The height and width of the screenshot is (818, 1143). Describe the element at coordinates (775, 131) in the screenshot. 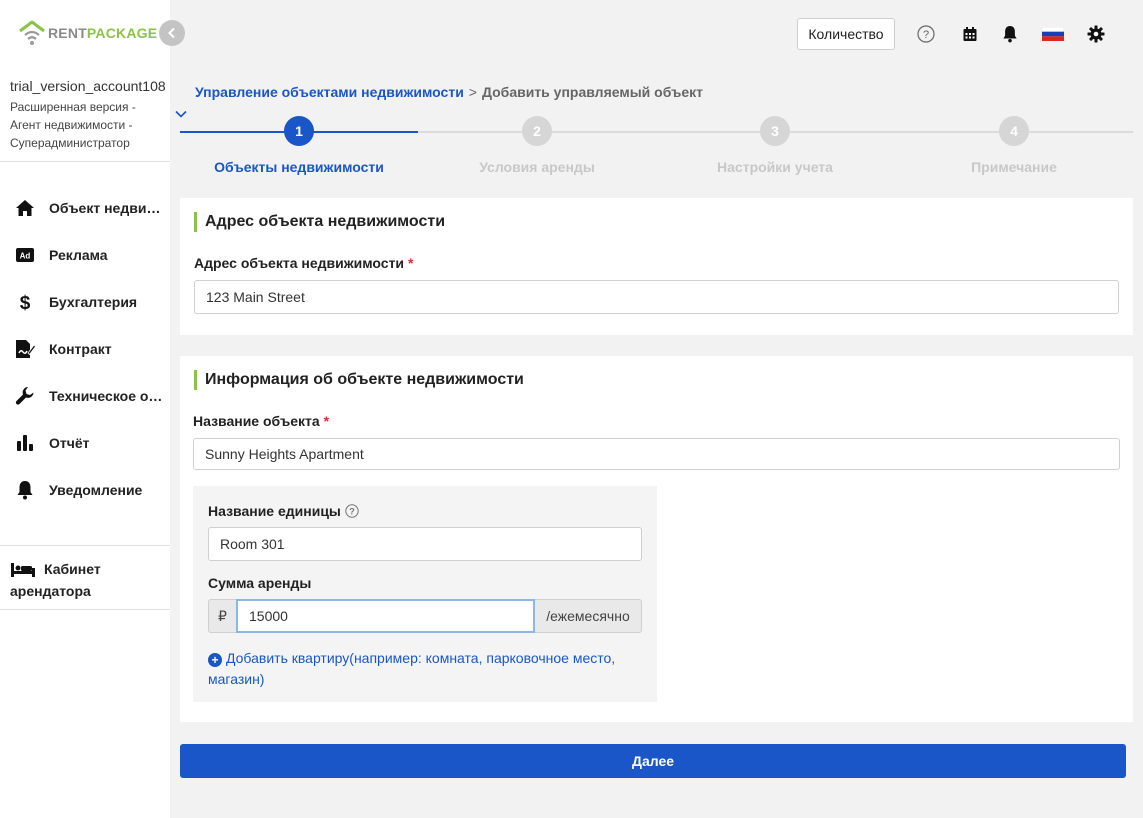

I see `step-number: 3` at that location.